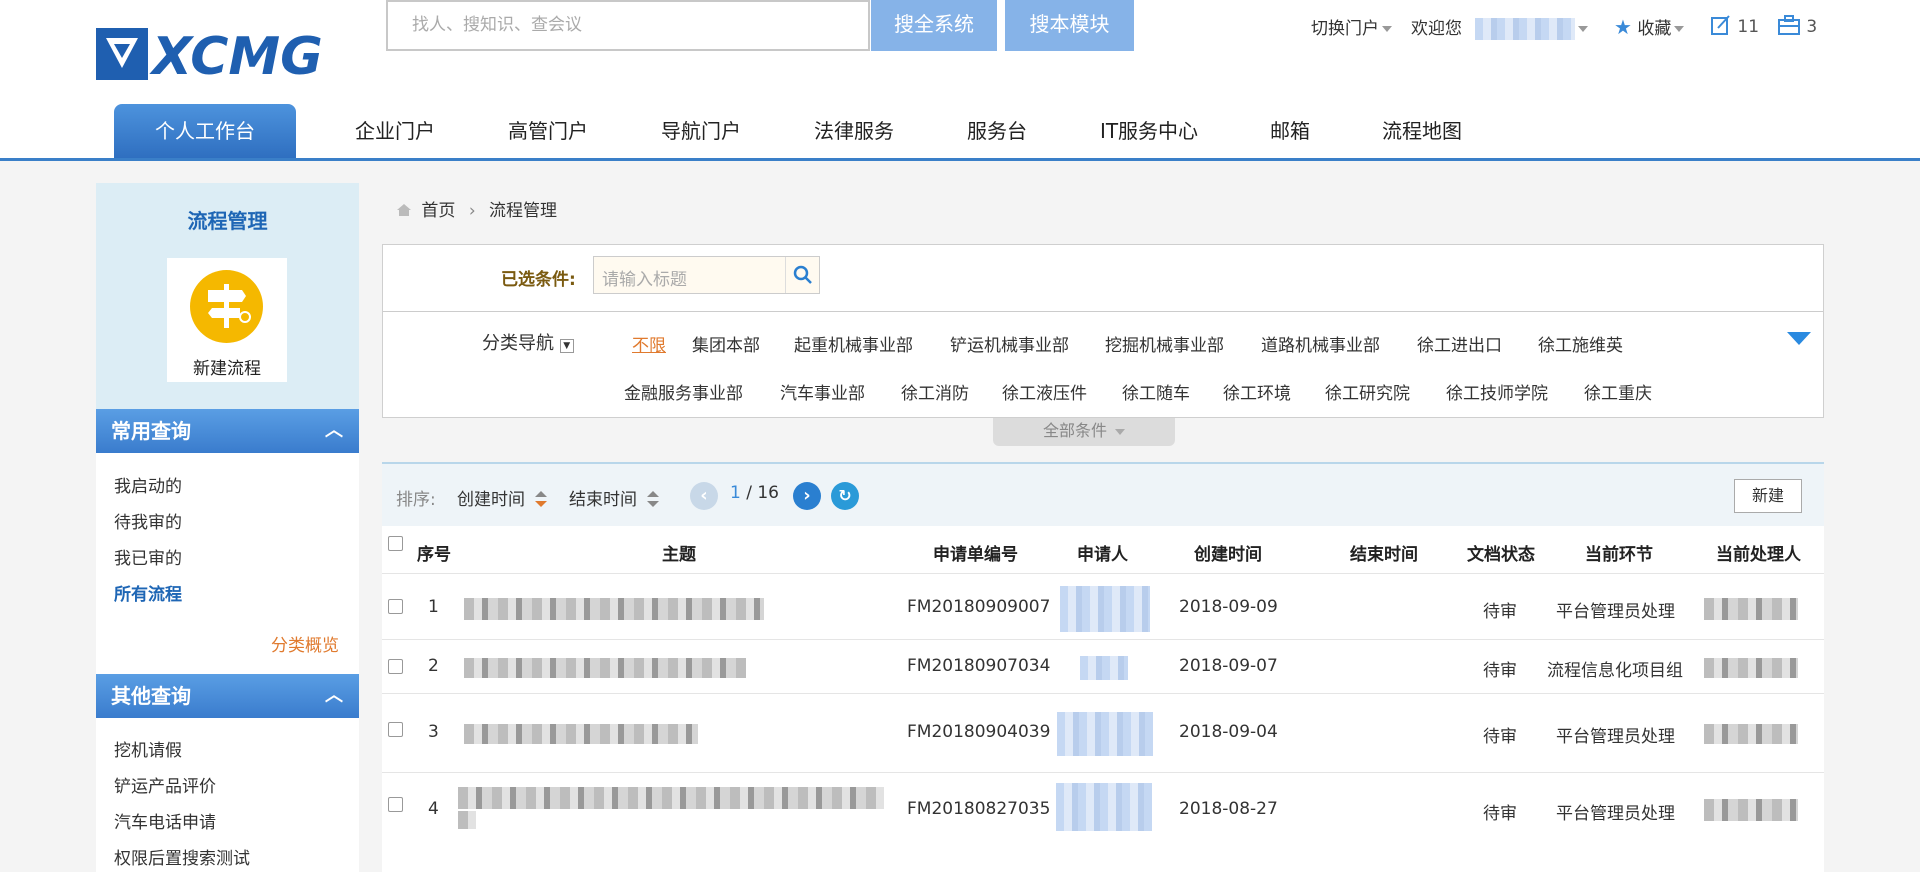 This screenshot has height=872, width=1920. What do you see at coordinates (979, 732) in the screenshot?
I see `row-code: FM20180904039` at bounding box center [979, 732].